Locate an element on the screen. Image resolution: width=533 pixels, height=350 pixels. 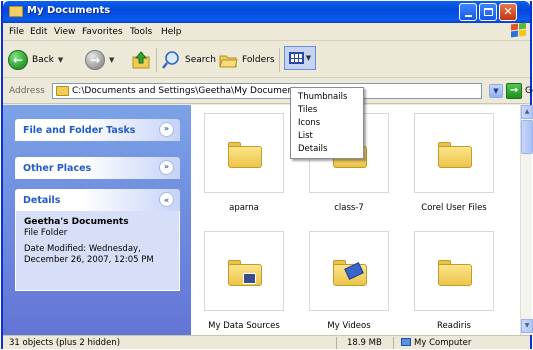
menu-item-details: Details is located at coordinates (327, 149).